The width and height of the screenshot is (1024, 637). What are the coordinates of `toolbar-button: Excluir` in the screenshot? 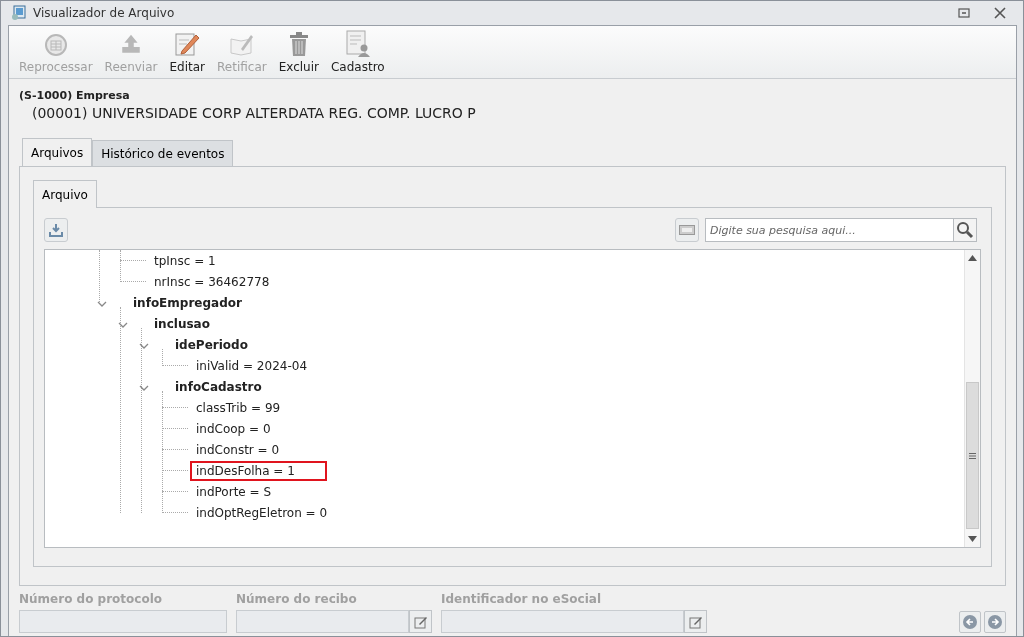 It's located at (298, 52).